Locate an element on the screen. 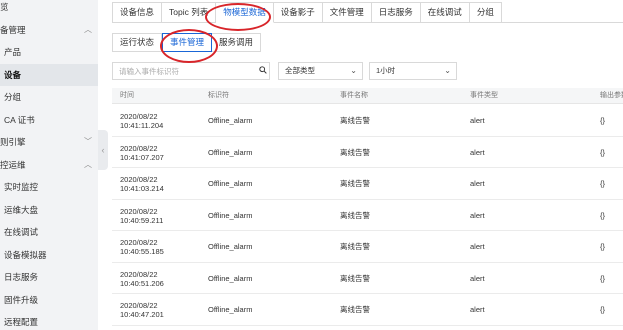  tab: 物模型数据 is located at coordinates (245, 12).